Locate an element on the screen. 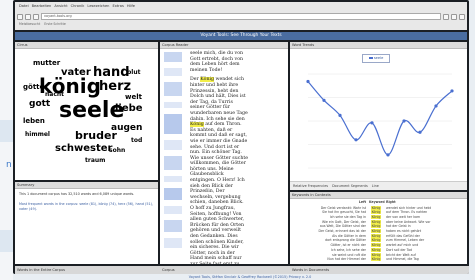 This screenshot has height=280, width=475. address-bar: voyant-tools.org is located at coordinates (241, 16).